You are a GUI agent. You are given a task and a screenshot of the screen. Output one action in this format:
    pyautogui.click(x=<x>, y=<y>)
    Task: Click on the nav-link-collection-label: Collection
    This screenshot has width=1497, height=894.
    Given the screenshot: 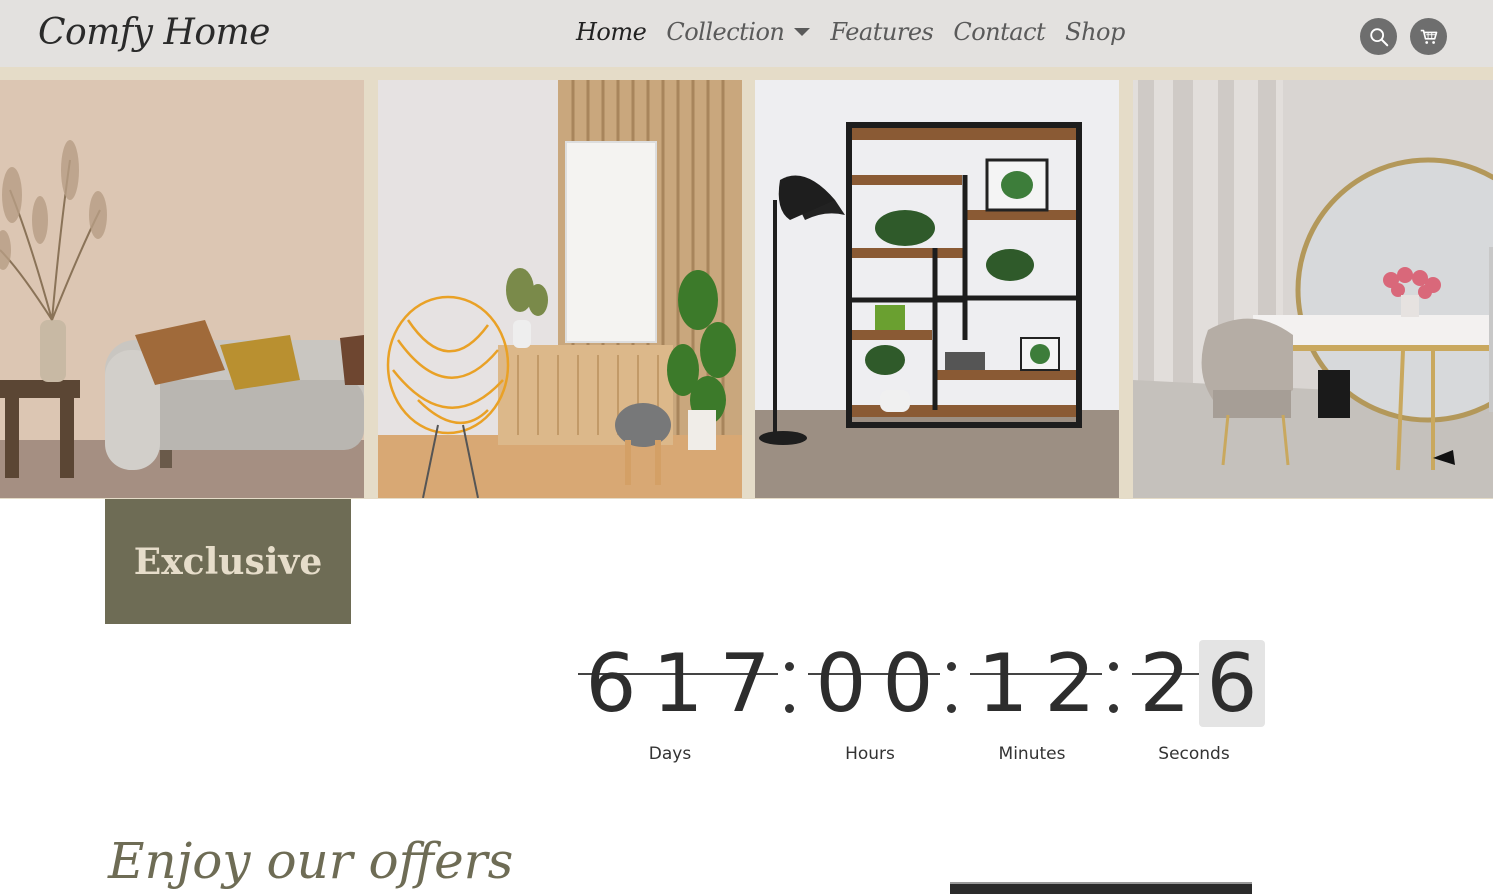 What is the action you would take?
    pyautogui.click(x=725, y=32)
    